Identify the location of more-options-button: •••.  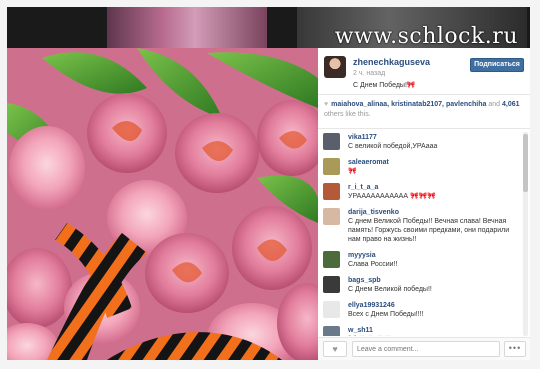
(515, 349).